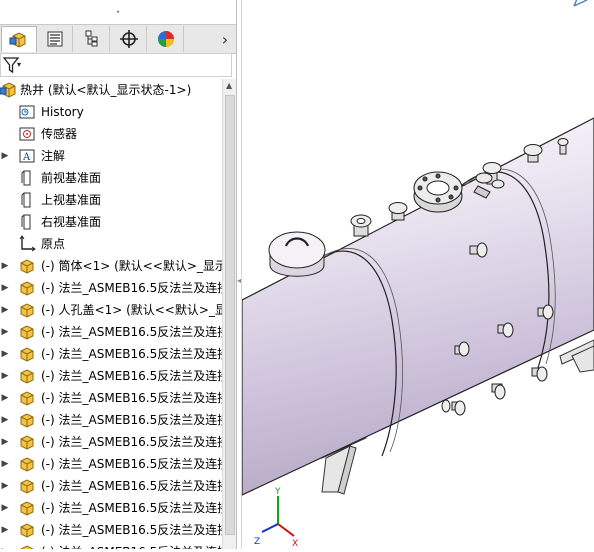 This screenshot has height=552, width=594. Describe the element at coordinates (59, 134) in the screenshot. I see `tree-item-label: 传感器` at that location.